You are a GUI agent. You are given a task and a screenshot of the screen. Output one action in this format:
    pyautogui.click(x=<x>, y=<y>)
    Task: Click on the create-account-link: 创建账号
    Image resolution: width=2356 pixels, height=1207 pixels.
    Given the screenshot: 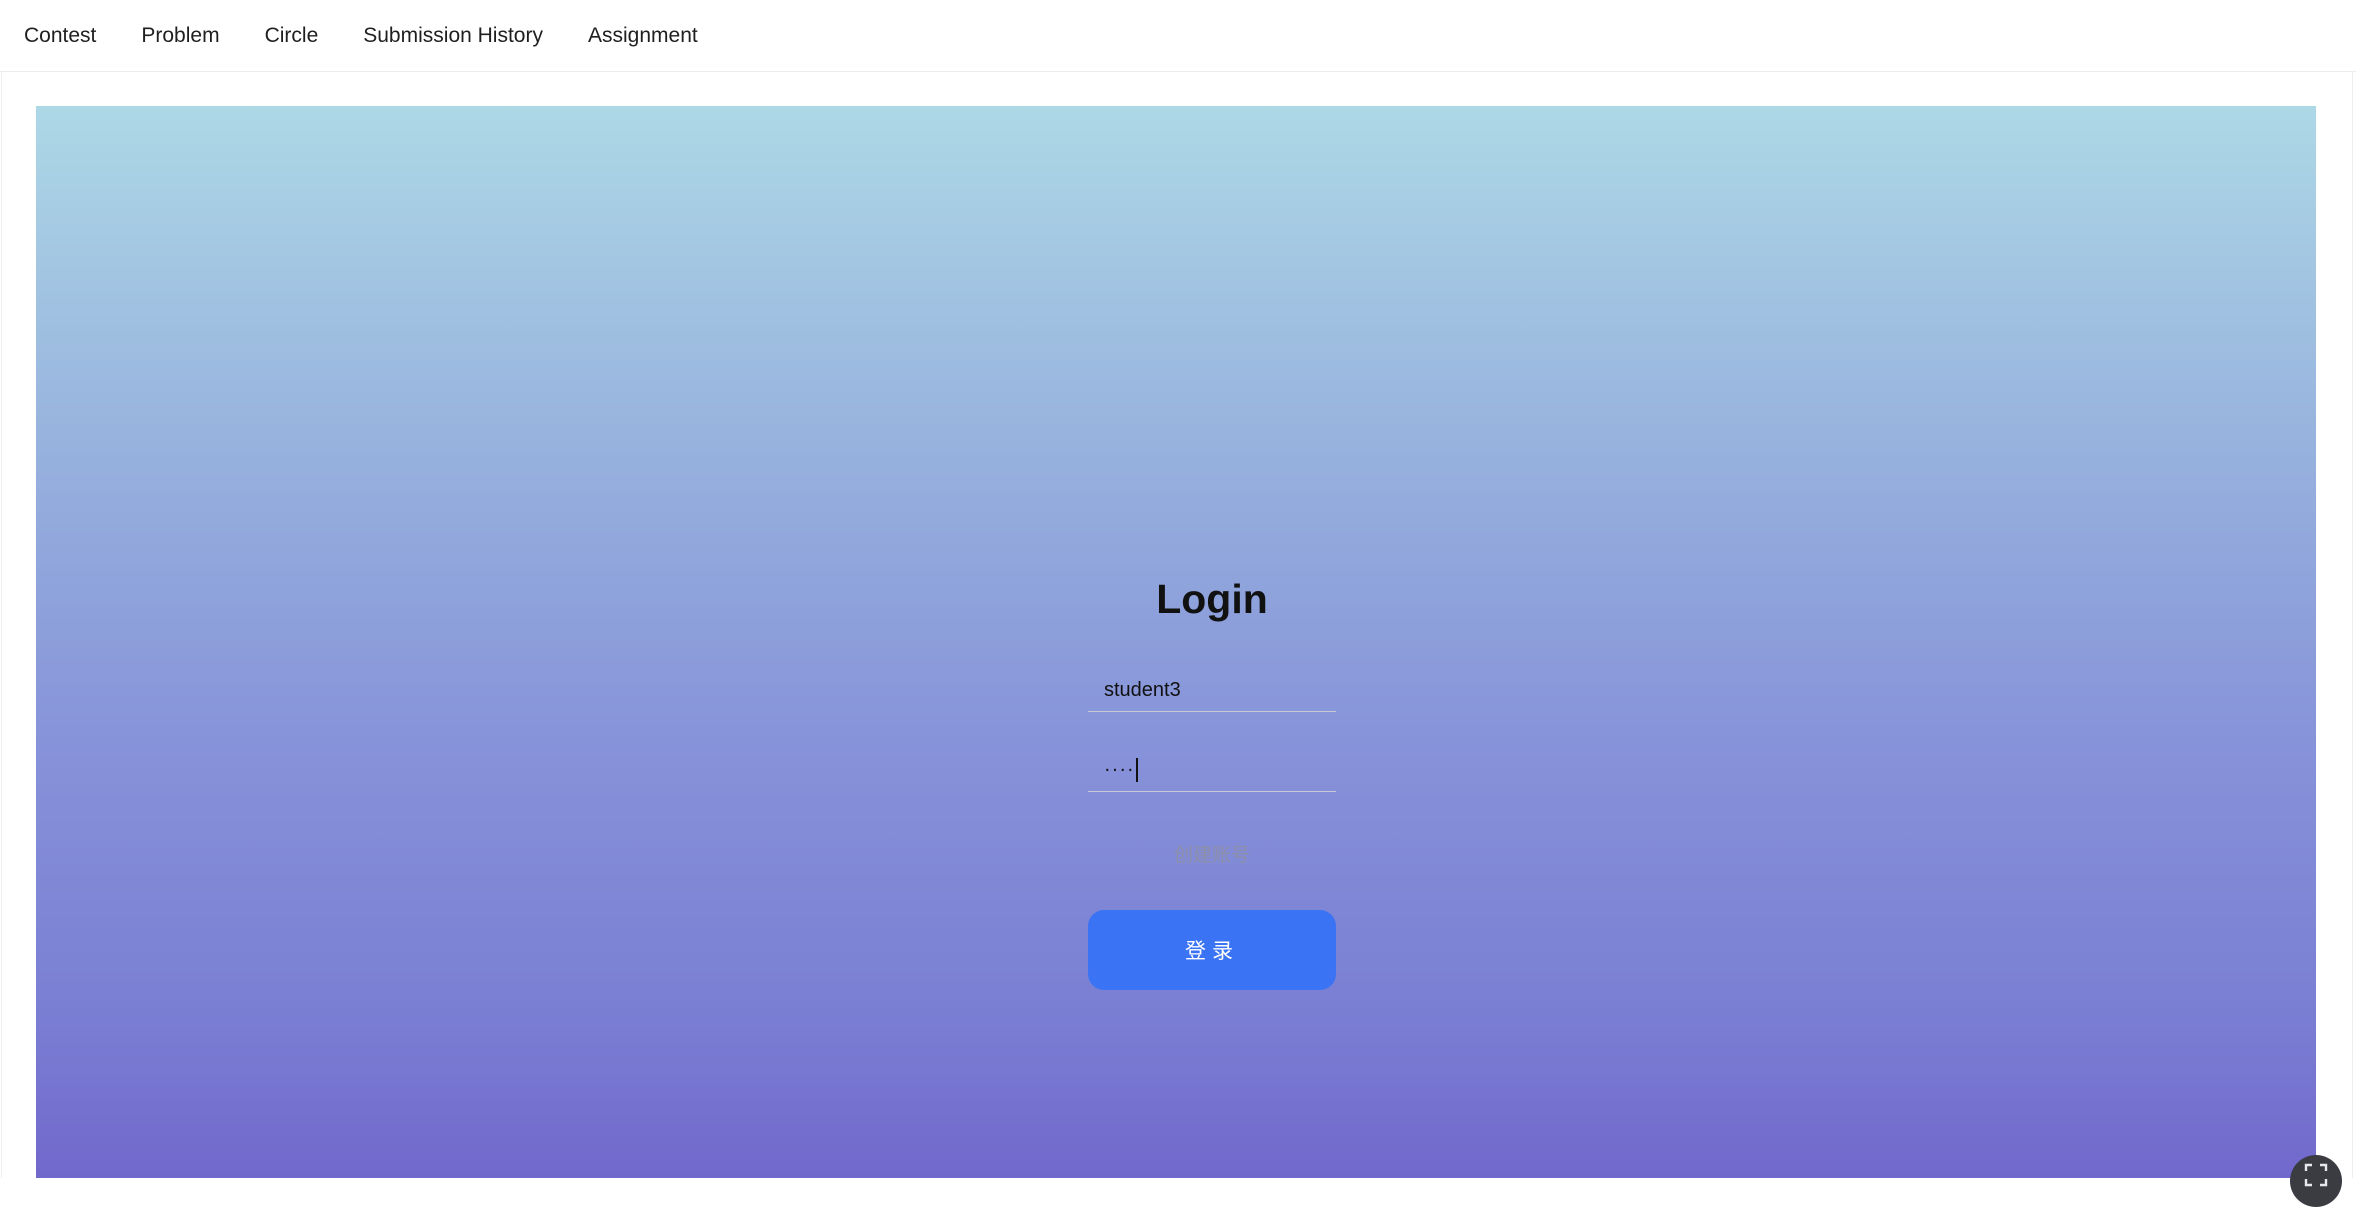 What is the action you would take?
    pyautogui.click(x=1212, y=853)
    